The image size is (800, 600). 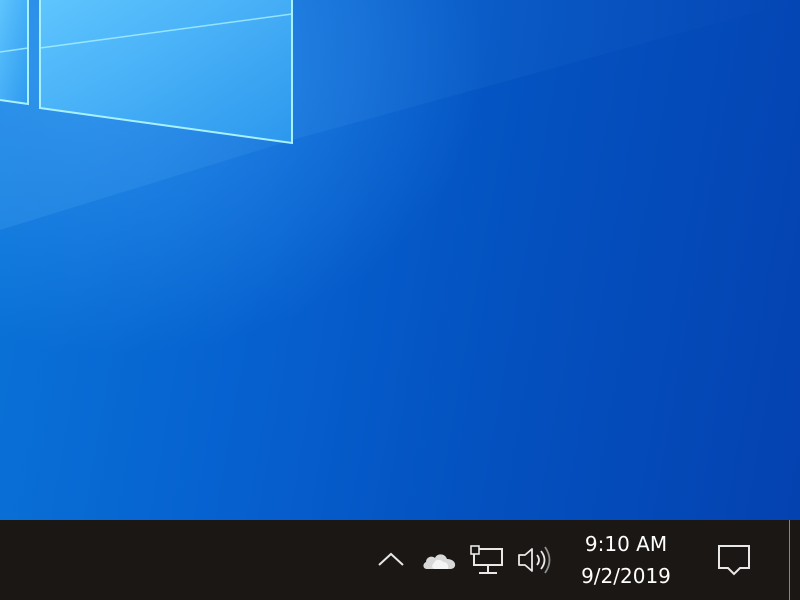 I want to click on onedrive-icon, so click(x=439, y=561).